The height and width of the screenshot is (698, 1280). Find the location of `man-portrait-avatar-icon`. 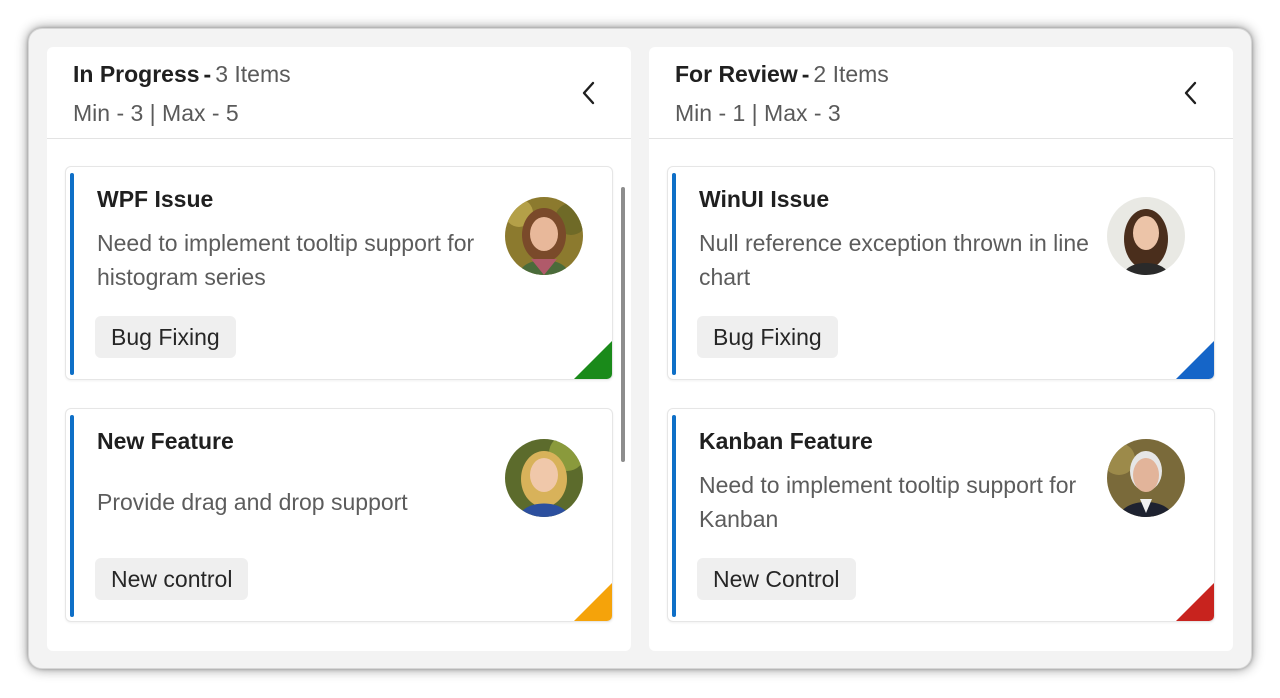

man-portrait-avatar-icon is located at coordinates (1146, 478).